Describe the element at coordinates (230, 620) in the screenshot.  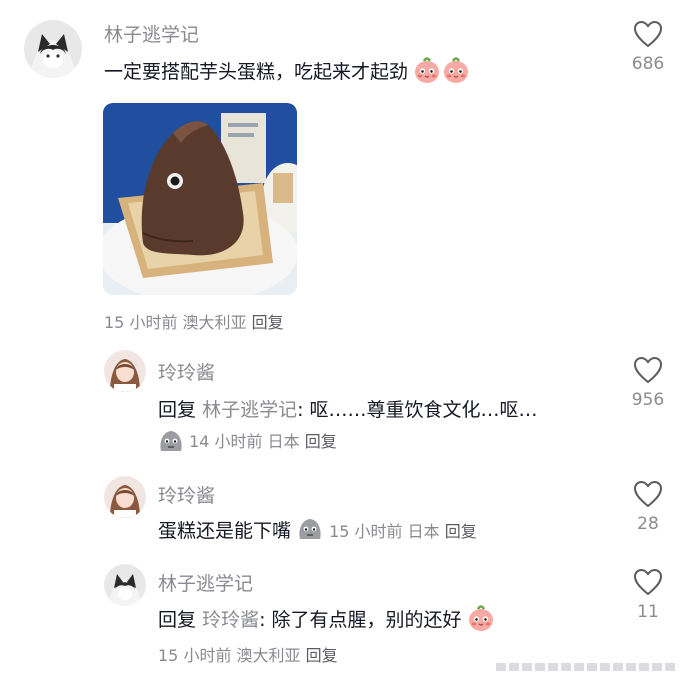
I see `reply-mention: 玲玲酱` at that location.